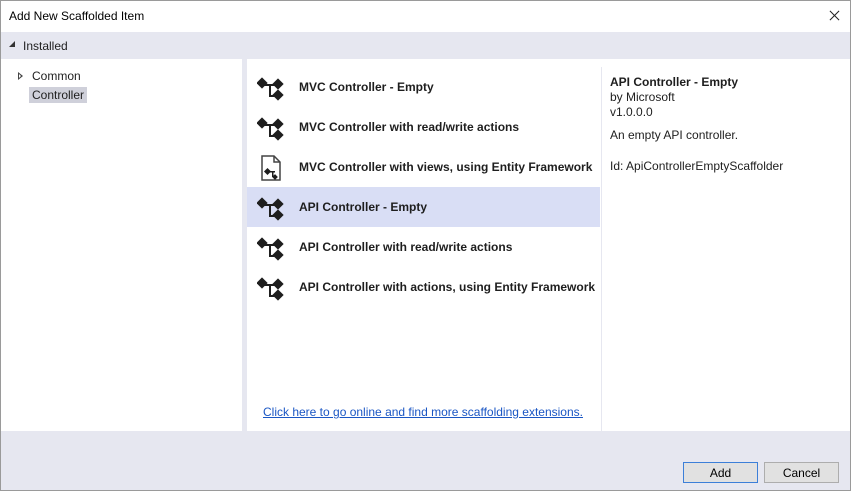 The height and width of the screenshot is (491, 851). Describe the element at coordinates (720, 472) in the screenshot. I see `add-button: Add` at that location.